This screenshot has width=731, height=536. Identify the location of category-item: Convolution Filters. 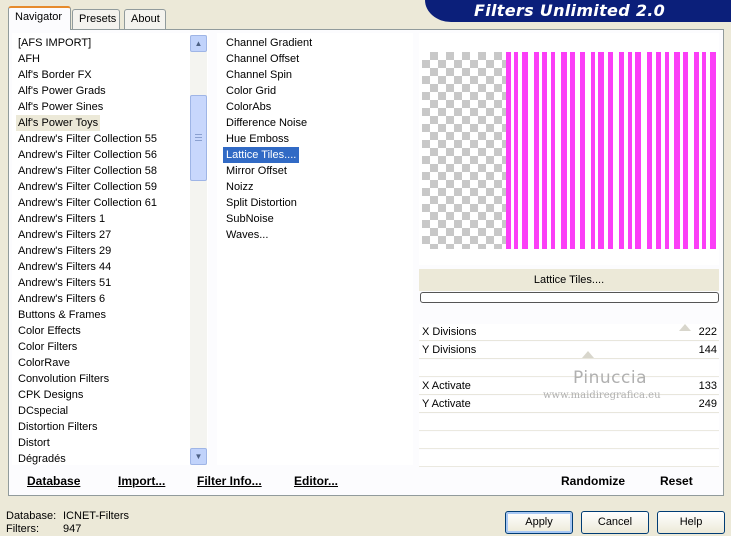
(63, 379).